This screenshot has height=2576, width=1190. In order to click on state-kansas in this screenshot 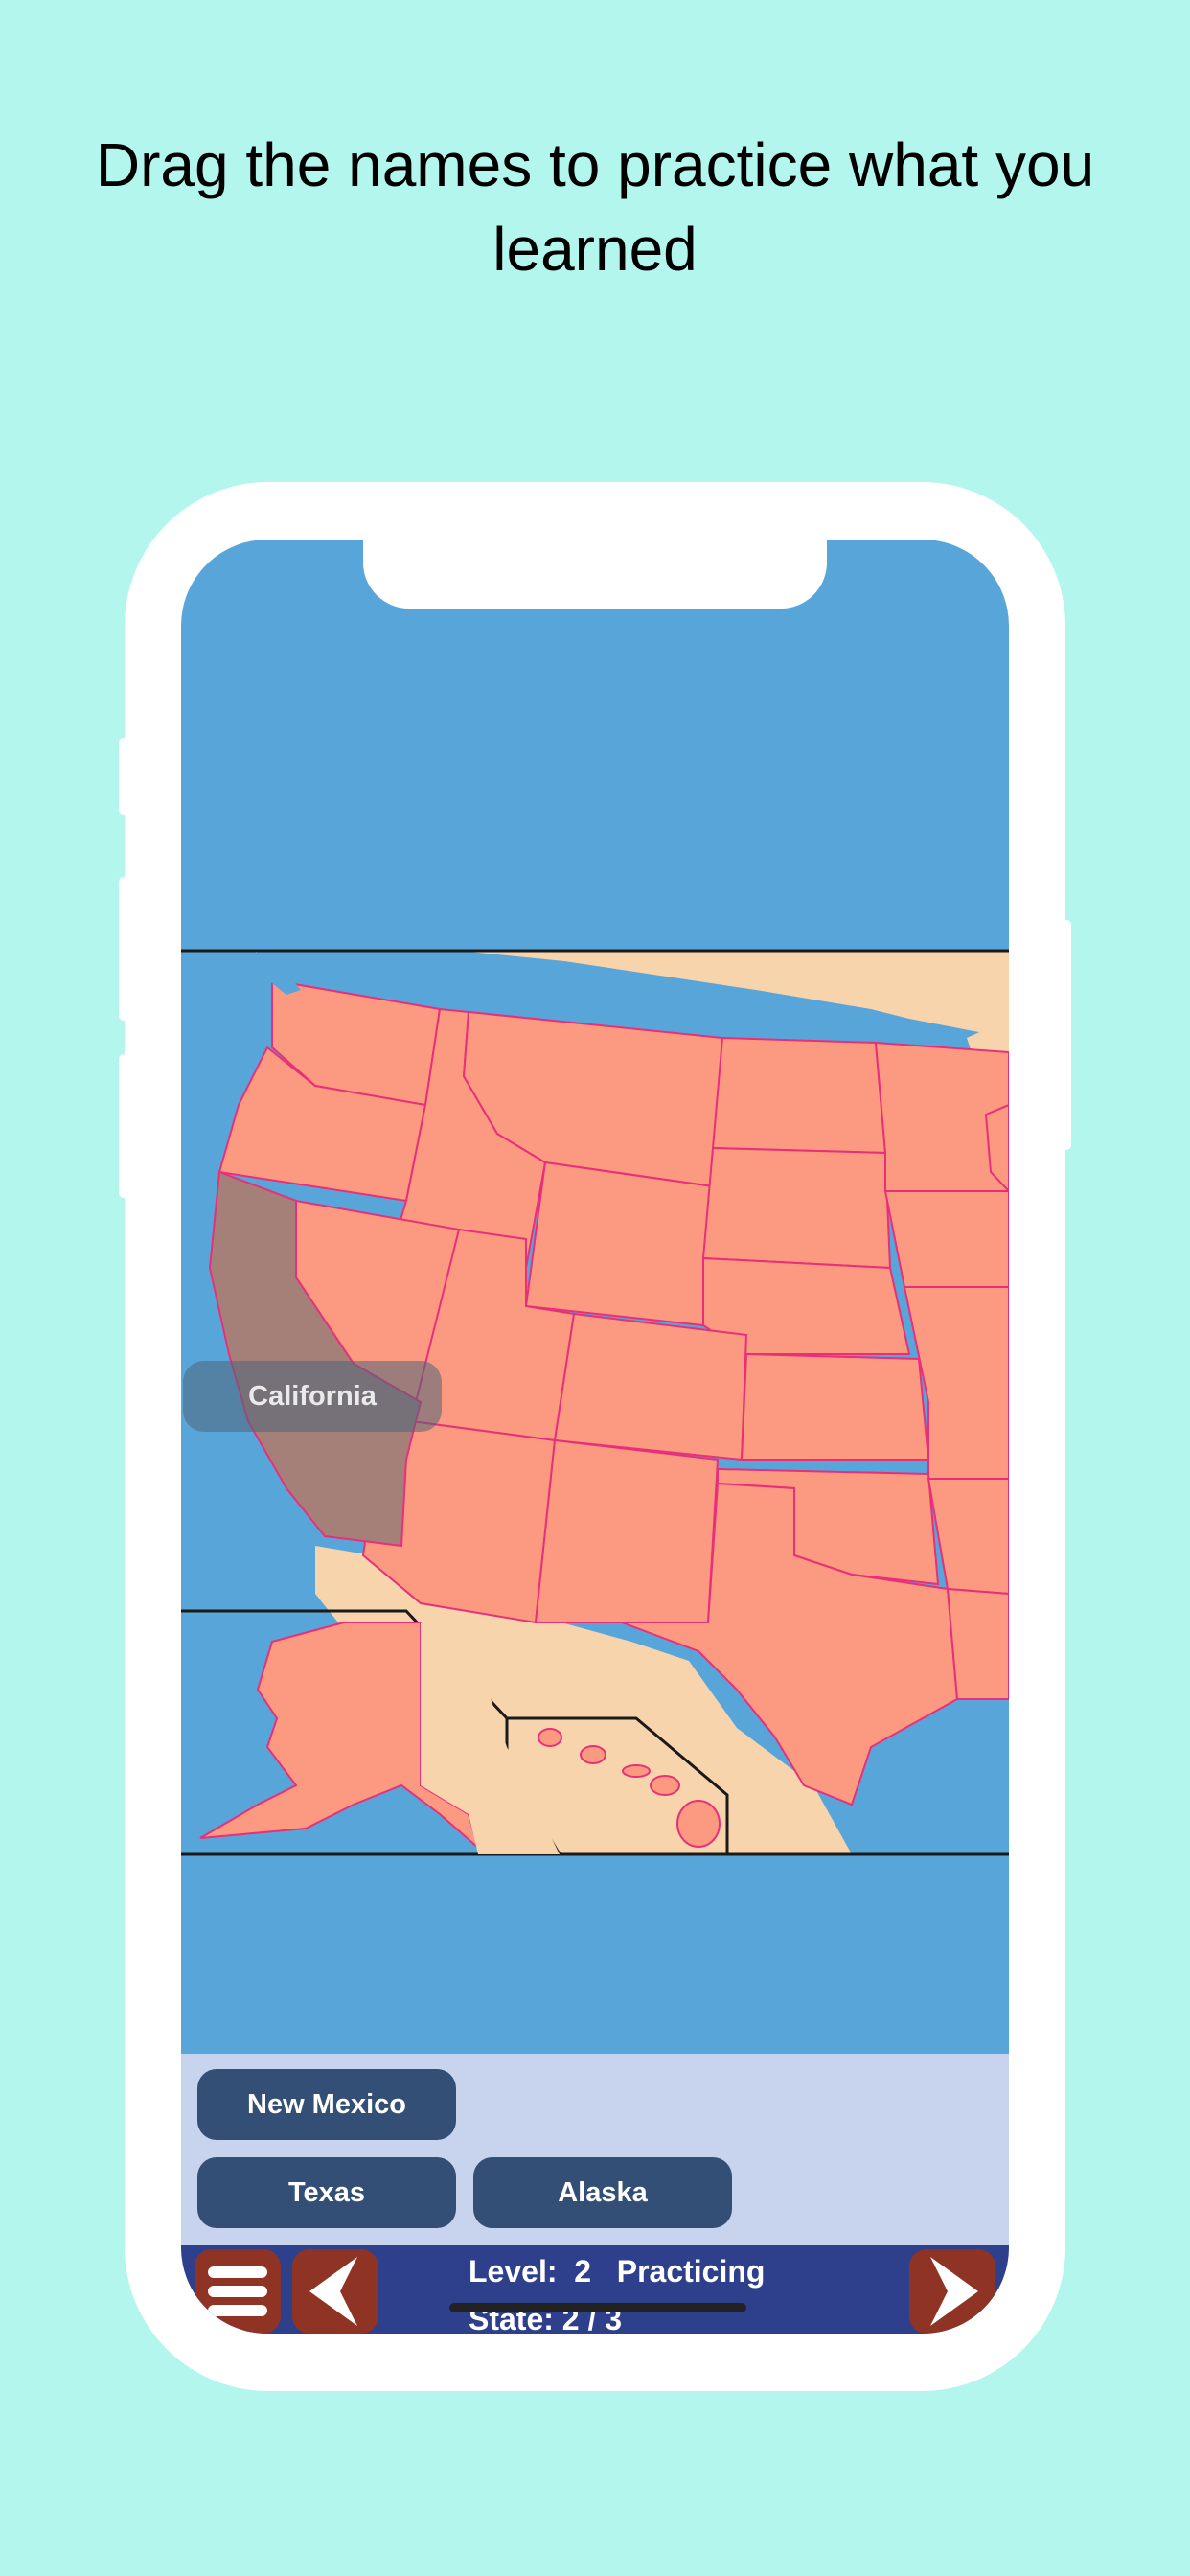, I will do `click(835, 1406)`.